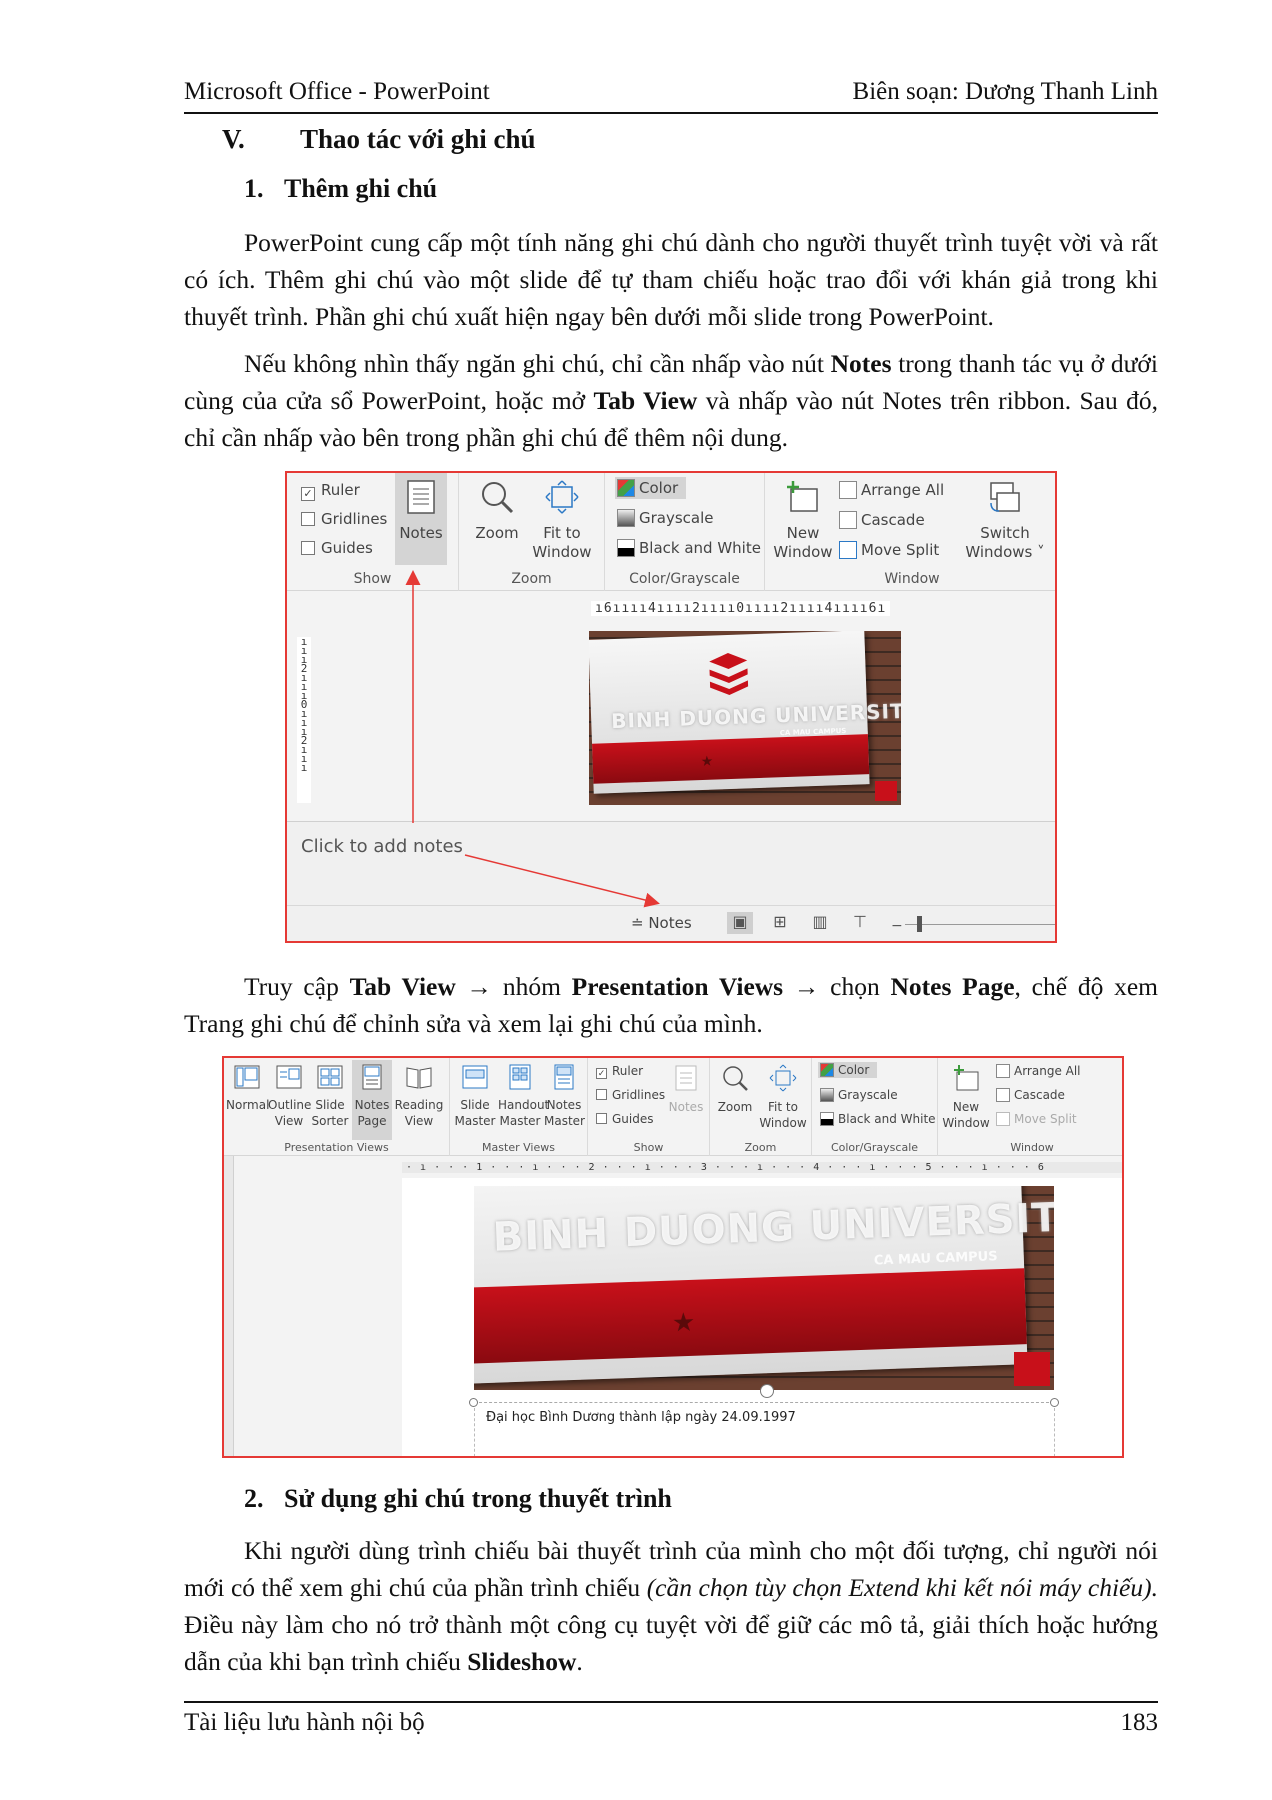 Image resolution: width=1272 pixels, height=1800 pixels. I want to click on reading-view-icon, so click(419, 1078).